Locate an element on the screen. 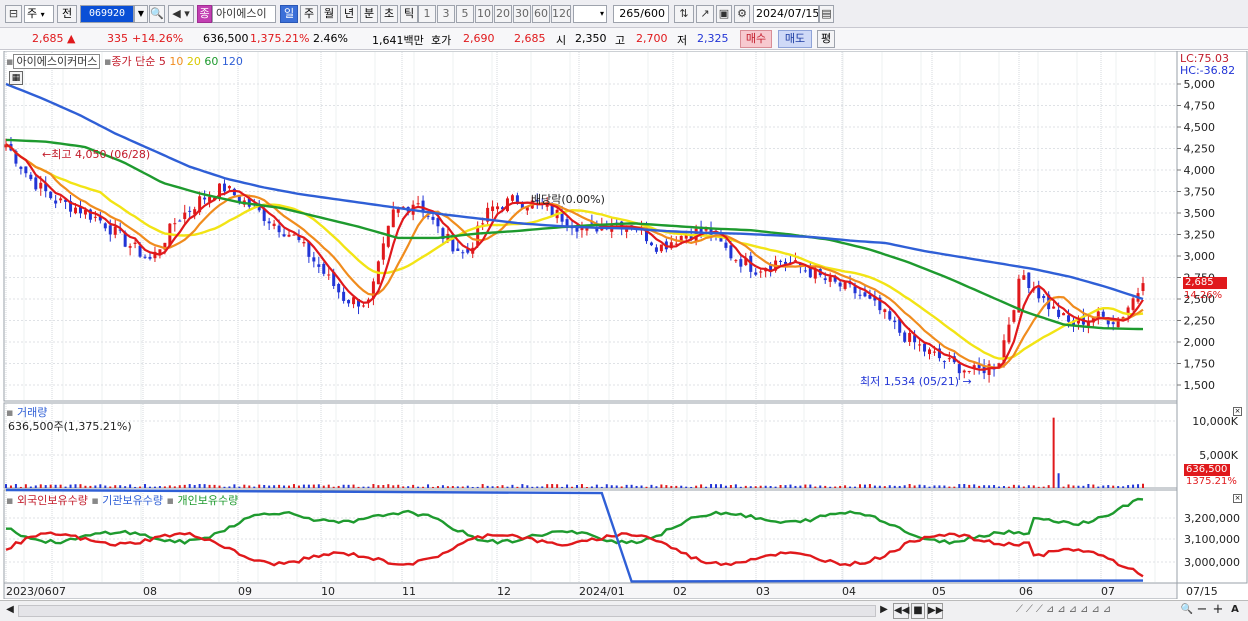  period-select: 주 ▾ is located at coordinates (39, 14).